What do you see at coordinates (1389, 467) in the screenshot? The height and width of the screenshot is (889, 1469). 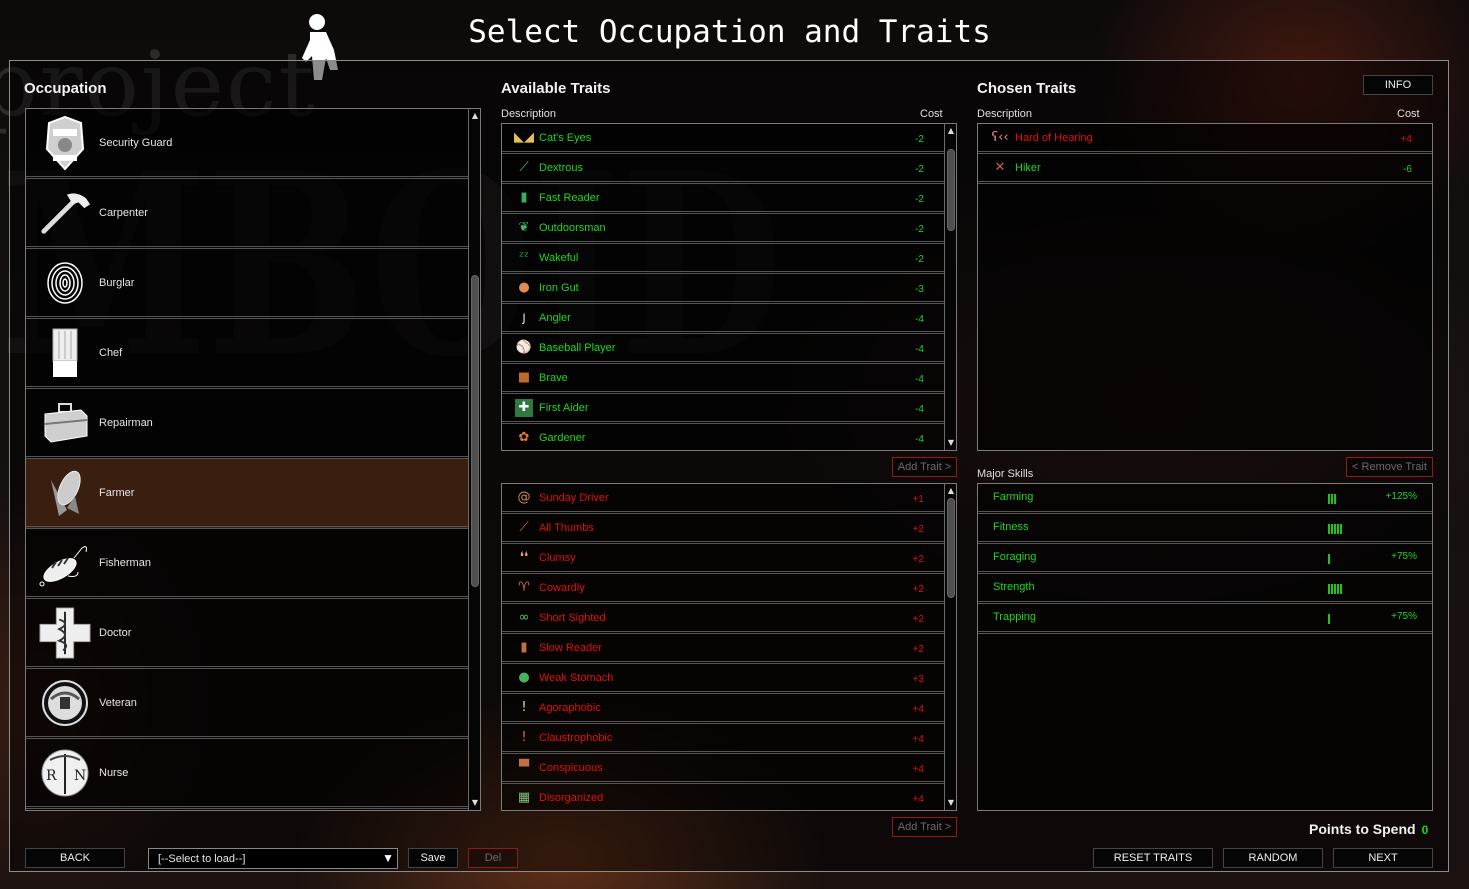 I see `remove-trait-button: < Remove Trait` at bounding box center [1389, 467].